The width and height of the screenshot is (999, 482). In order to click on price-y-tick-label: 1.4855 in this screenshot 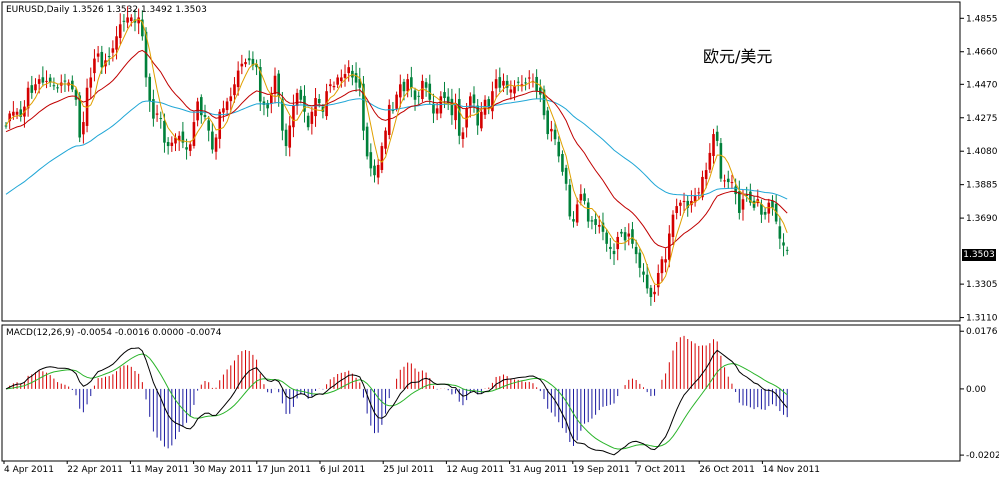, I will do `click(982, 19)`.